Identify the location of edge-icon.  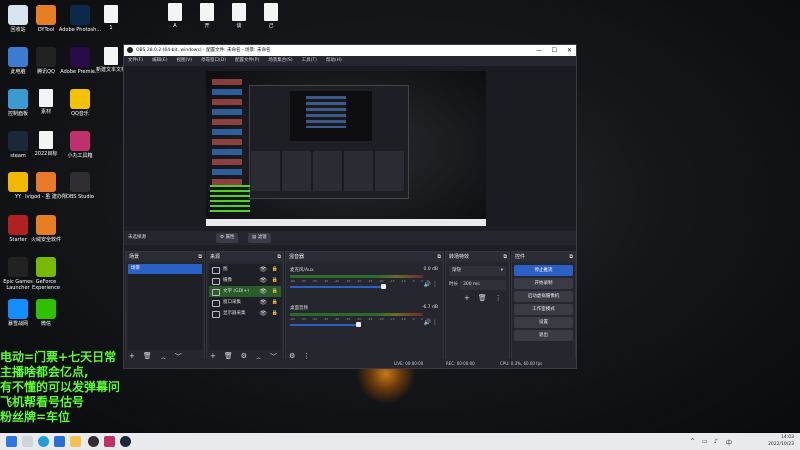
(43, 441).